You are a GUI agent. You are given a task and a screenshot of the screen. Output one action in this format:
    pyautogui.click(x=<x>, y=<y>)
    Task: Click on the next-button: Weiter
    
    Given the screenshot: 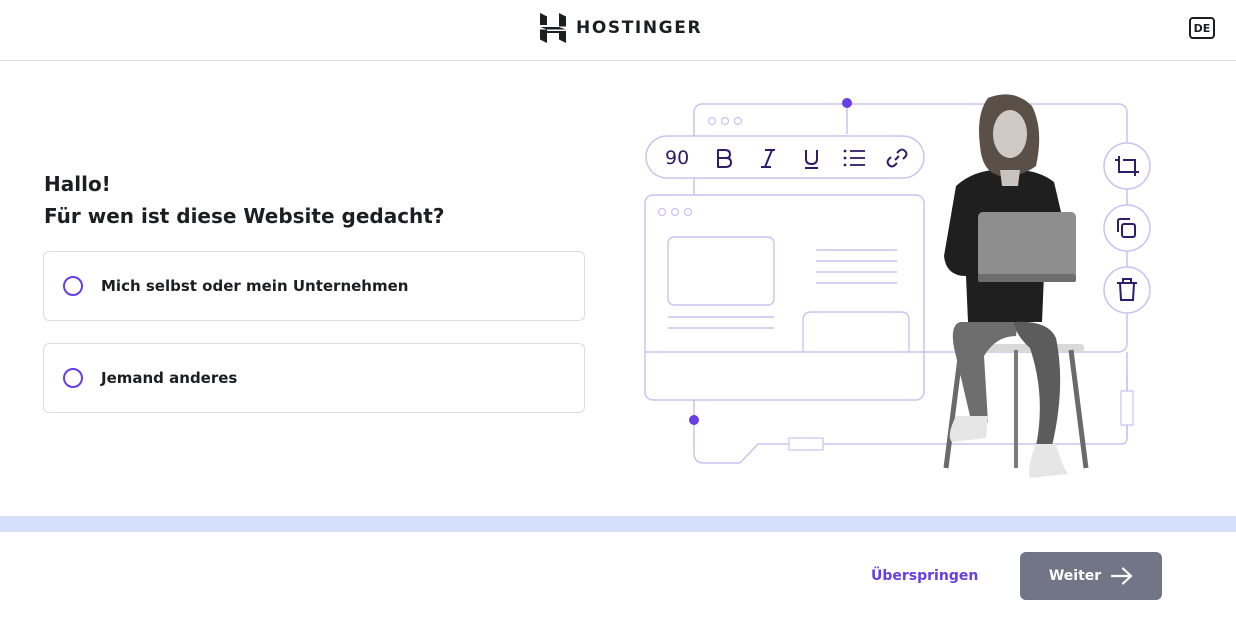 What is the action you would take?
    pyautogui.click(x=1091, y=576)
    